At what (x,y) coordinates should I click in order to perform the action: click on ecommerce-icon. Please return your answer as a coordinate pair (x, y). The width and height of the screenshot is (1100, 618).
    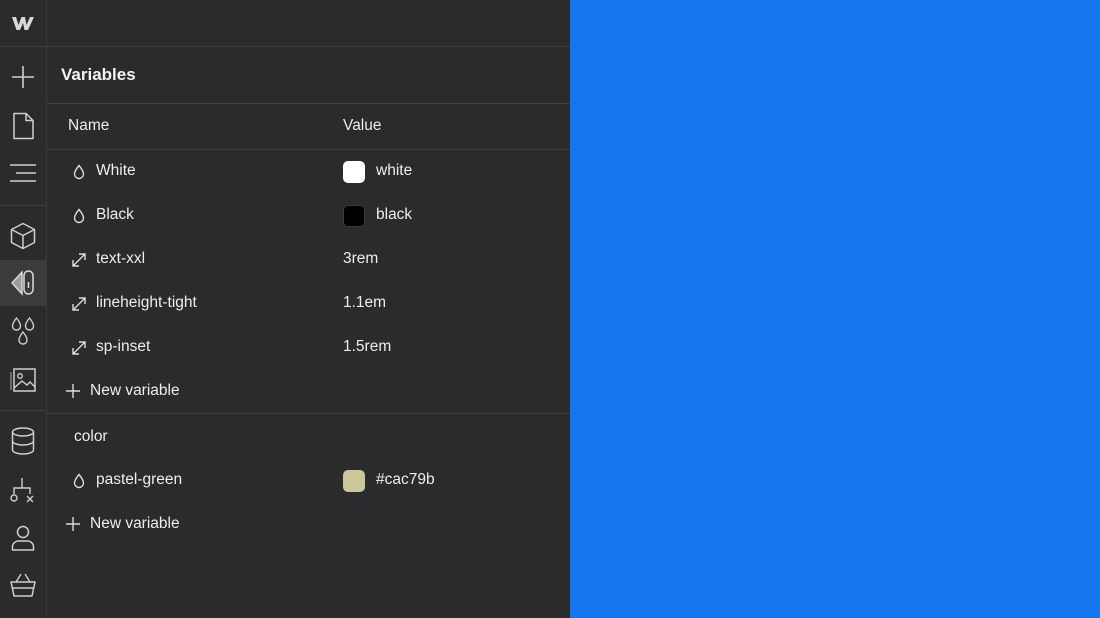
    Looking at the image, I should click on (23, 585).